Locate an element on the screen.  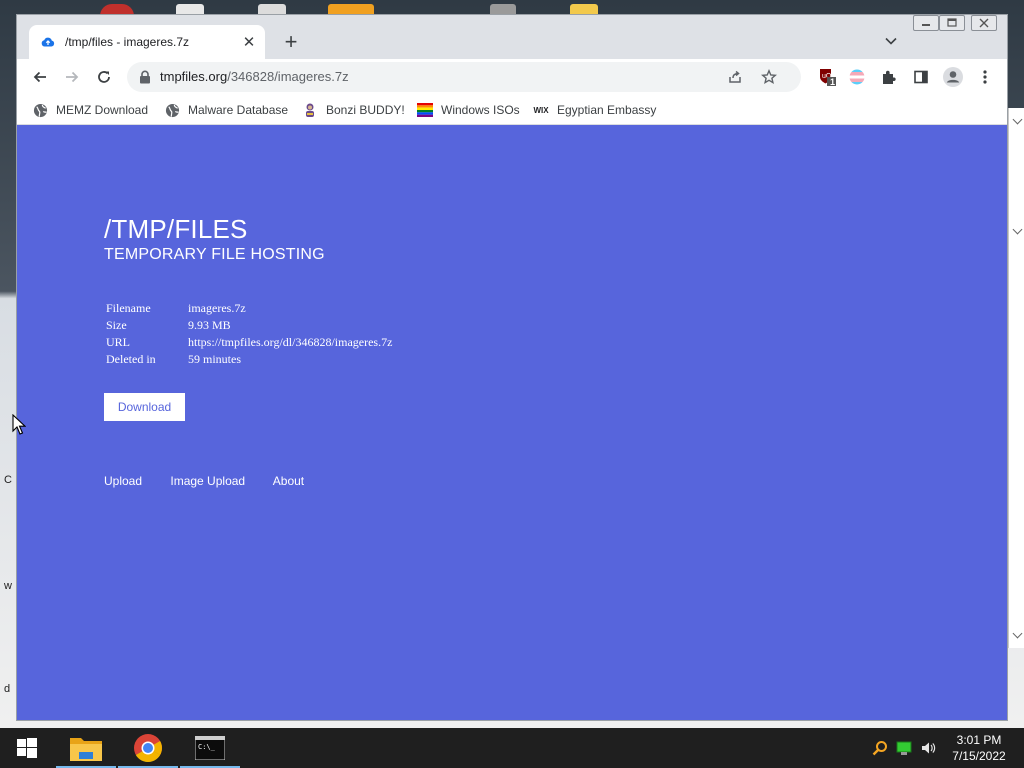
arrow-right-icon is located at coordinates (72, 77).